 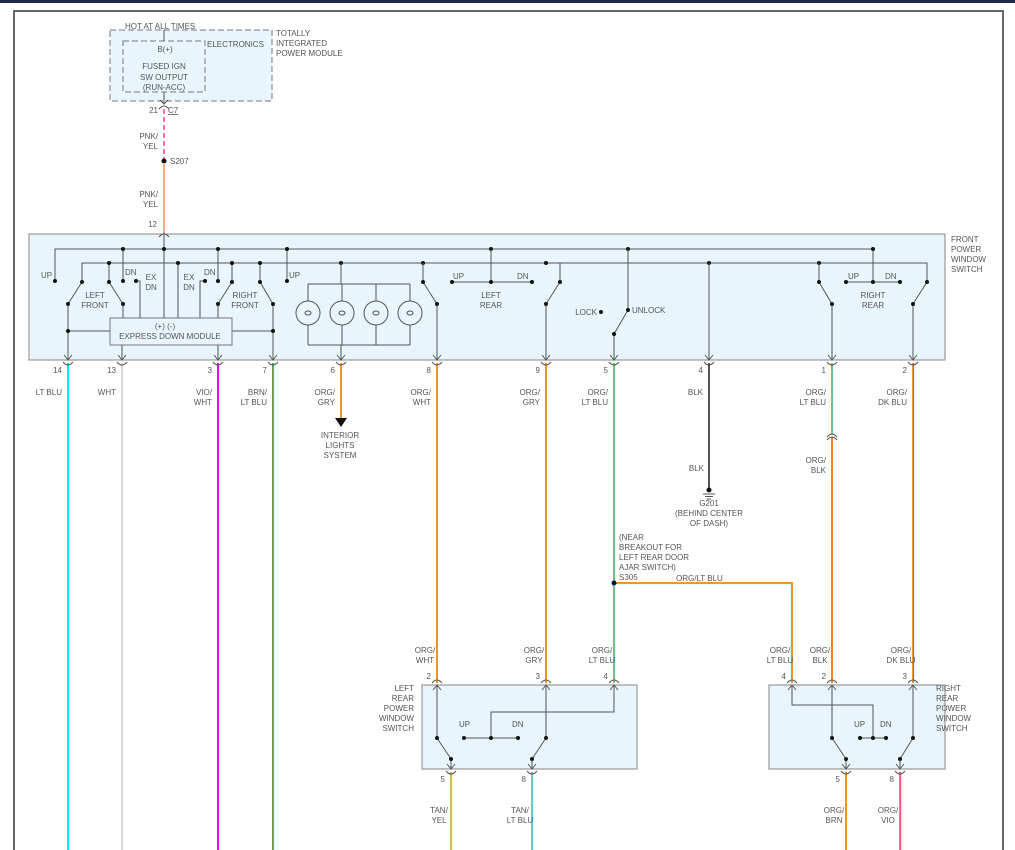 What do you see at coordinates (189, 277) in the screenshot?
I see `switch-label: EX` at bounding box center [189, 277].